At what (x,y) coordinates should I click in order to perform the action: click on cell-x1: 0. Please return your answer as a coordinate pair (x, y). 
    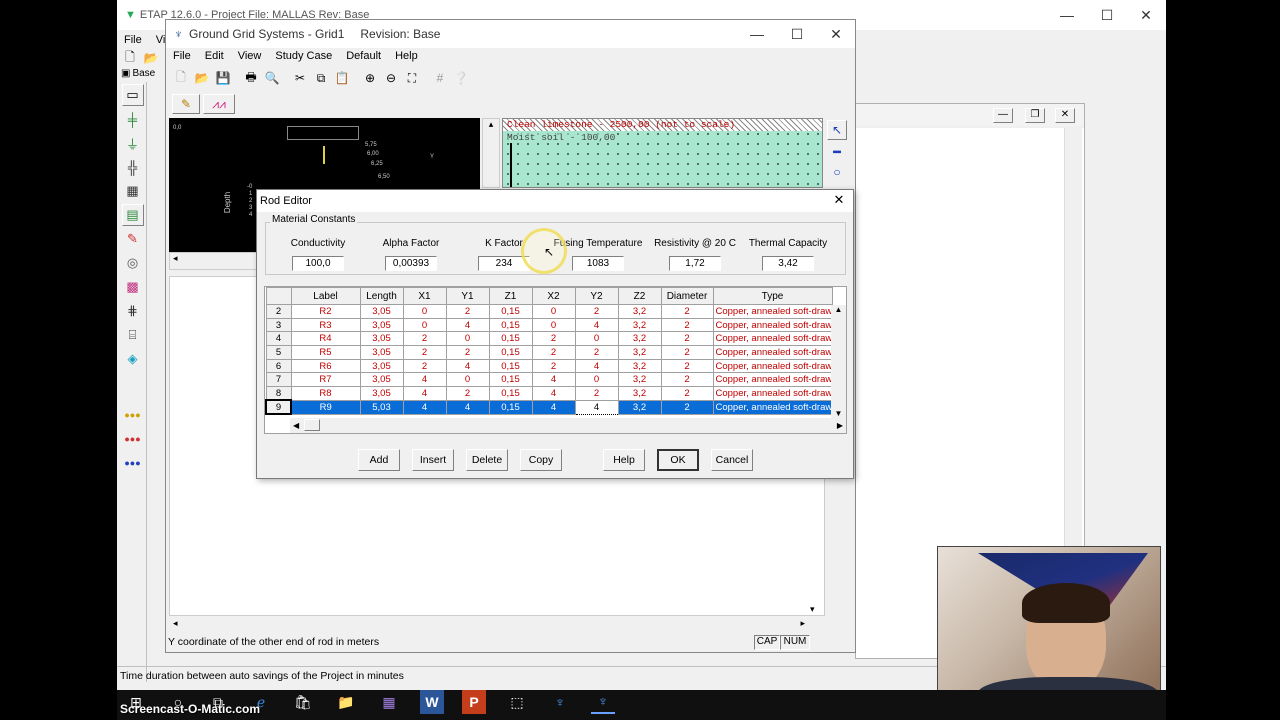
    Looking at the image, I should click on (424, 311).